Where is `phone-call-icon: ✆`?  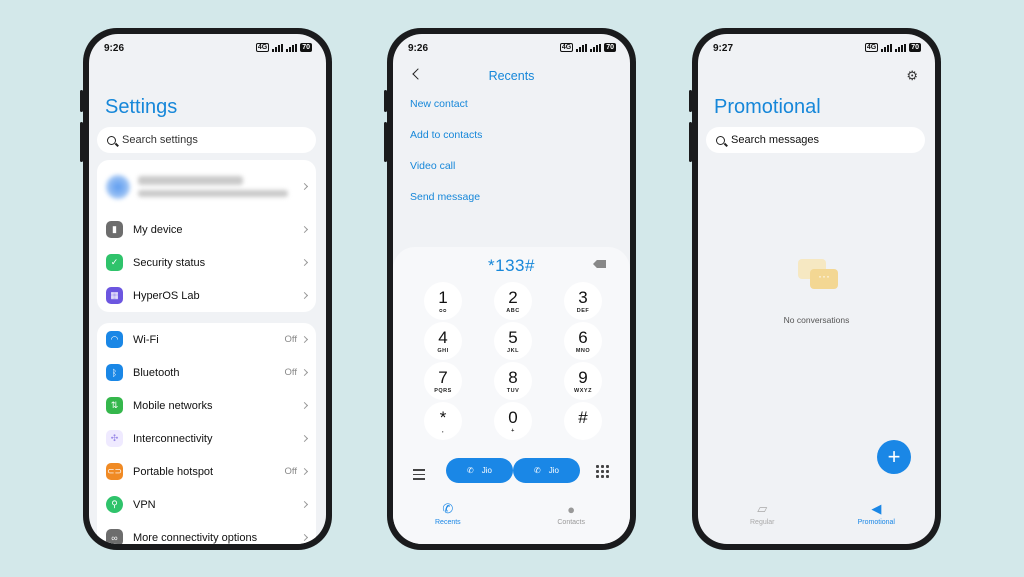
phone-call-icon: ✆ is located at coordinates (470, 470).